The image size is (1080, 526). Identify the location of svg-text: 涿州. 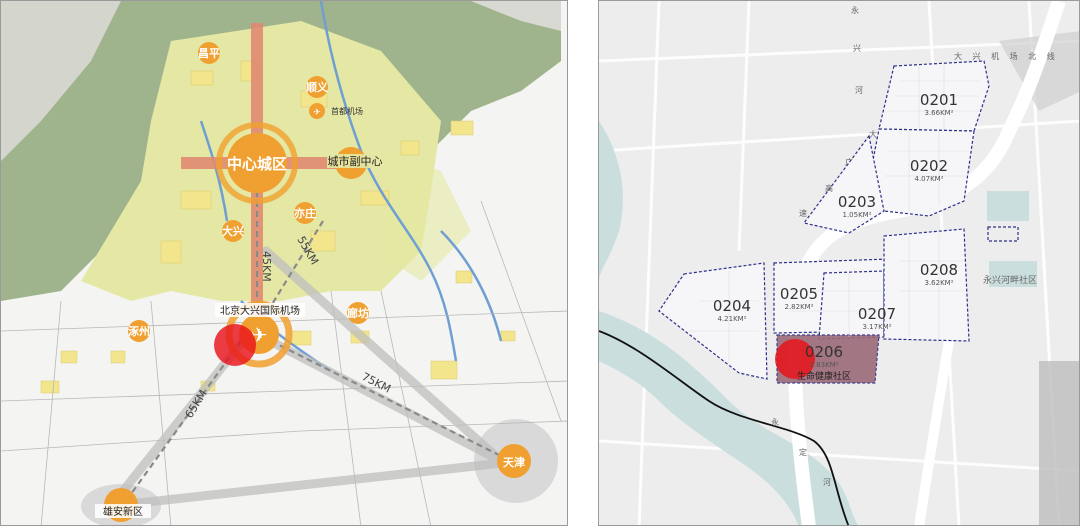
(139, 331).